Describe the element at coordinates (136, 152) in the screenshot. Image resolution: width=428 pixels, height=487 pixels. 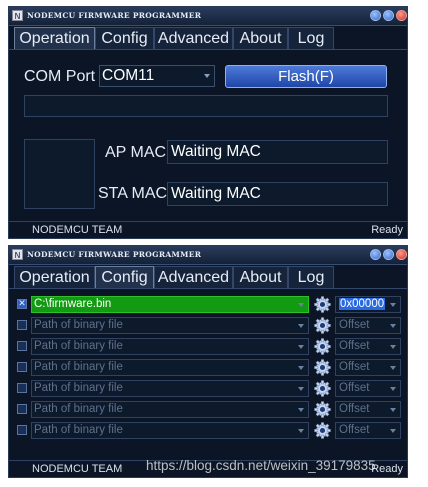
I see `ap-mac-label: AP MAC` at that location.